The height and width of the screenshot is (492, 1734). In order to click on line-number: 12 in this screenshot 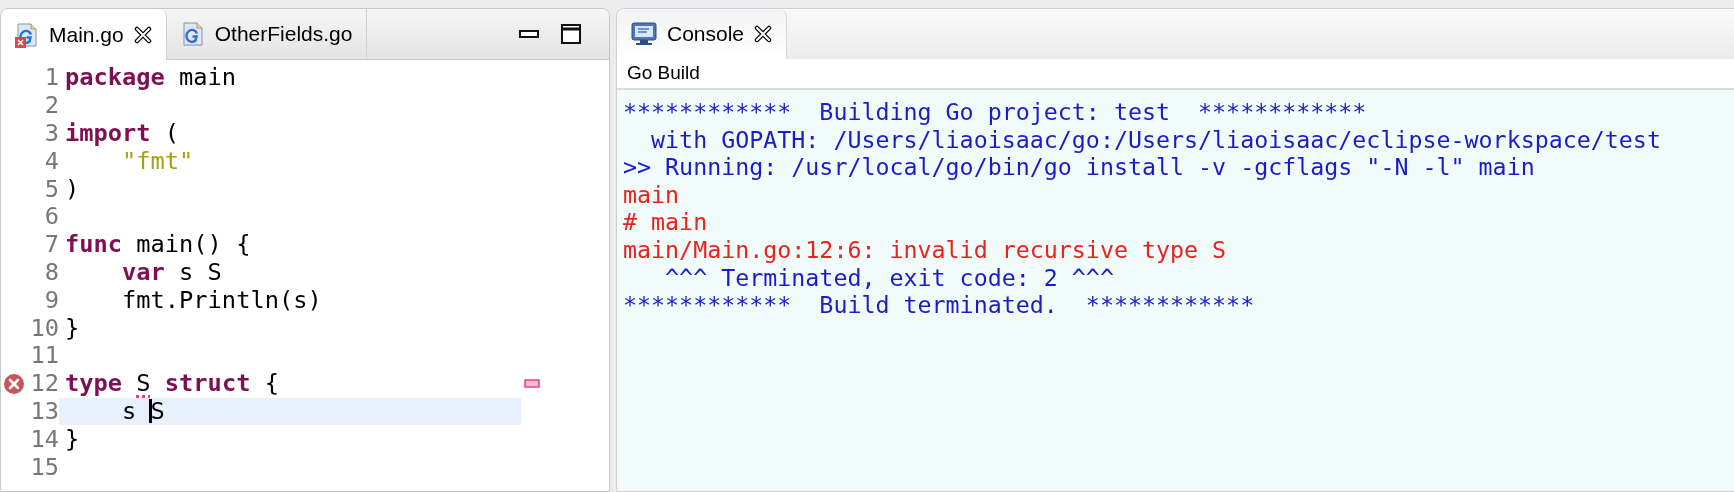, I will do `click(44, 384)`.